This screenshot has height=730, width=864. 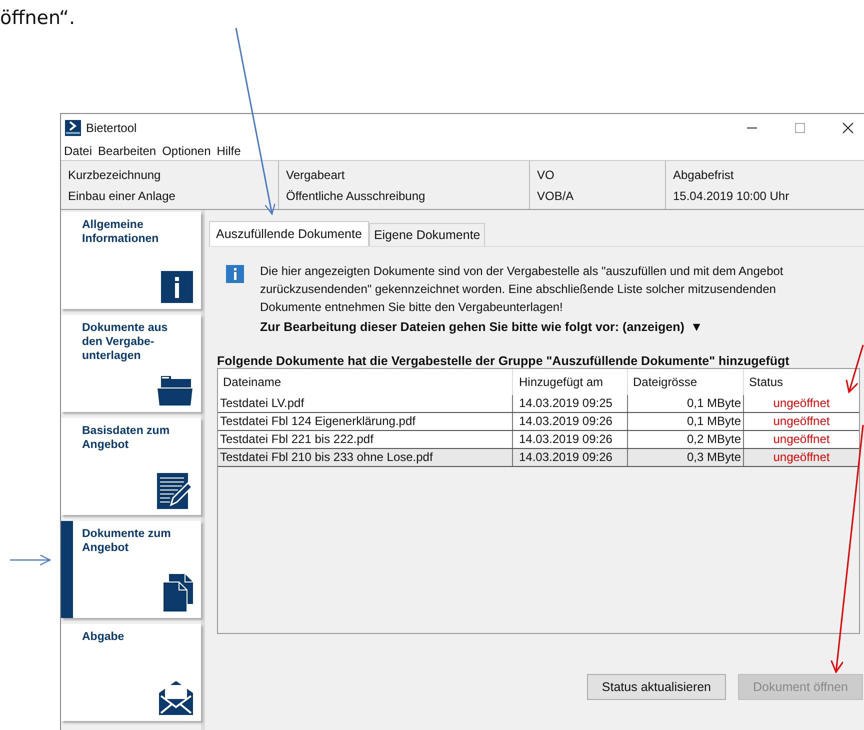 I want to click on table-cell: Testdatei LV.pdf, so click(x=365, y=403).